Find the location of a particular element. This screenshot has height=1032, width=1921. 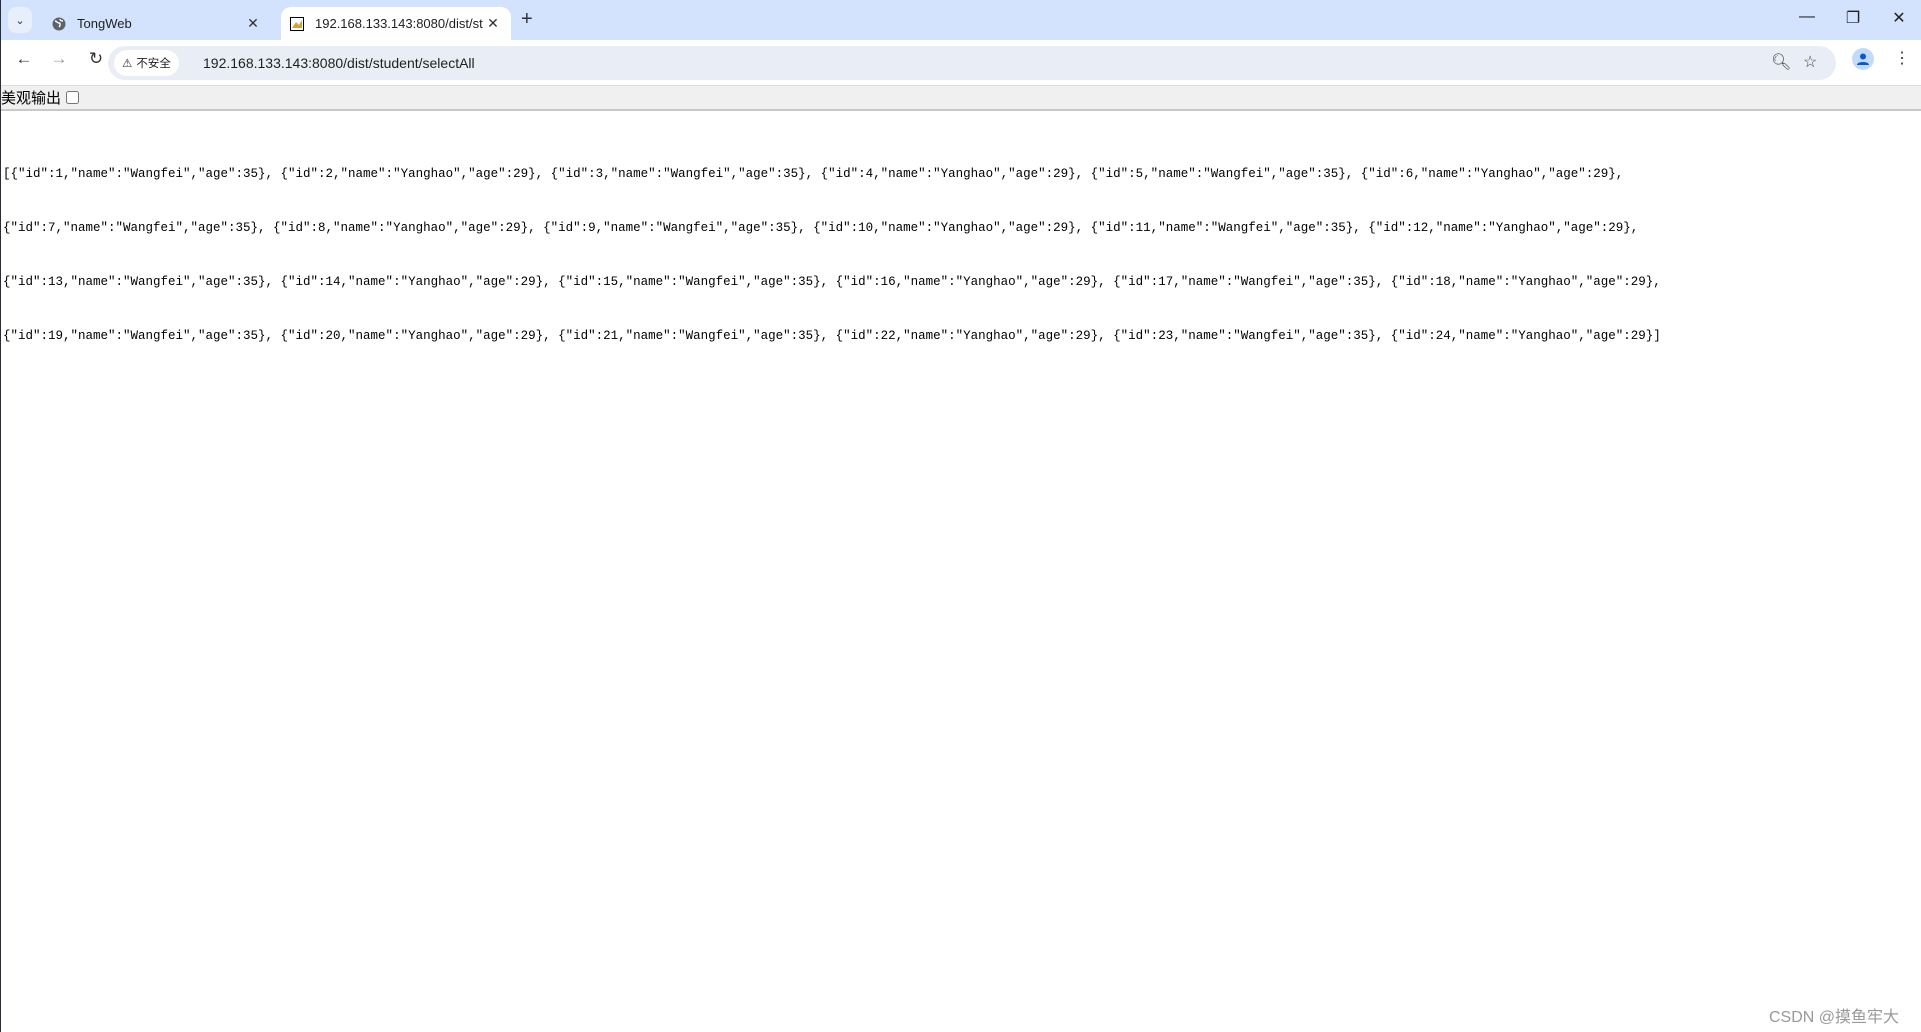

zoom-icon: 🔍︎ is located at coordinates (1781, 62).